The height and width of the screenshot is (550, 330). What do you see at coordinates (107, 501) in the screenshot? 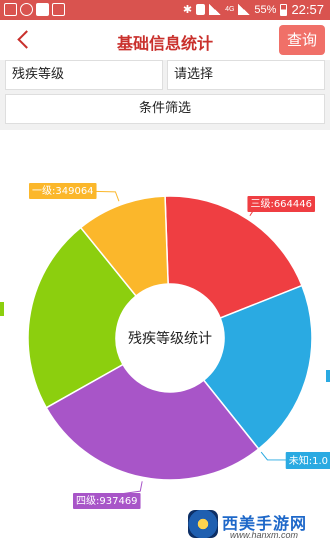
I see `callout-label-3: 四级:937469` at bounding box center [107, 501].